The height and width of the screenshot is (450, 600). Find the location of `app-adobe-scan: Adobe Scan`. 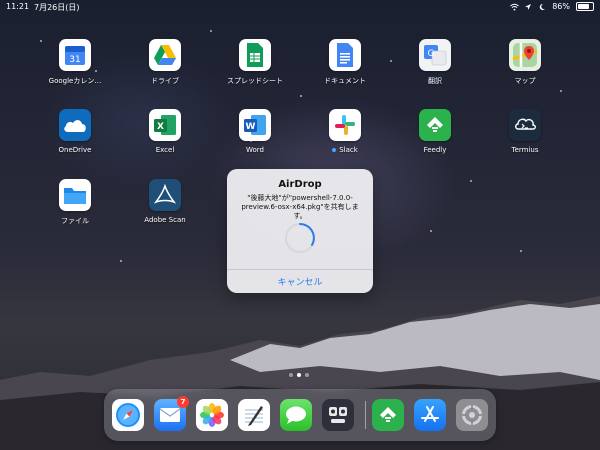

app-adobe-scan: Adobe Scan is located at coordinates (165, 201).